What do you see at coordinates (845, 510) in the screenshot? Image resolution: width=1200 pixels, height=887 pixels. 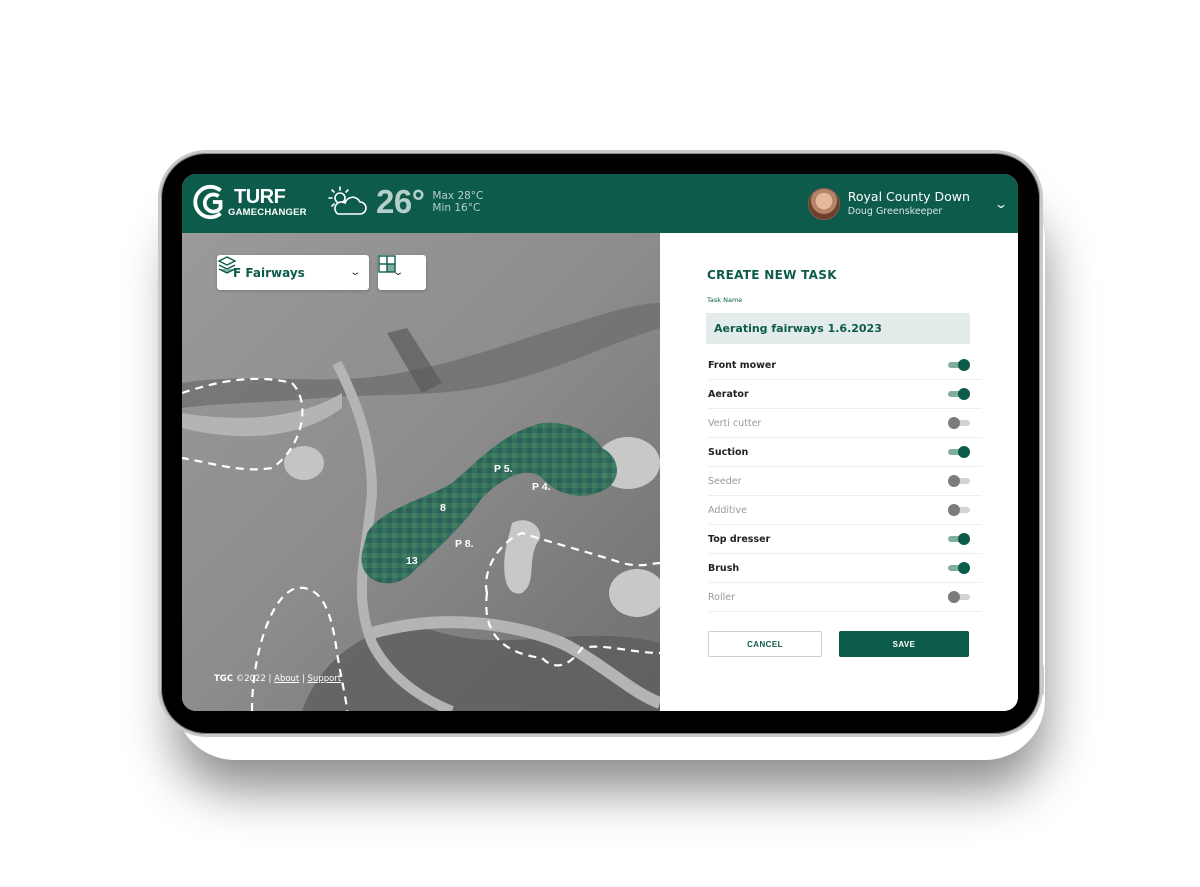 I see `equipment-option: Additive` at bounding box center [845, 510].